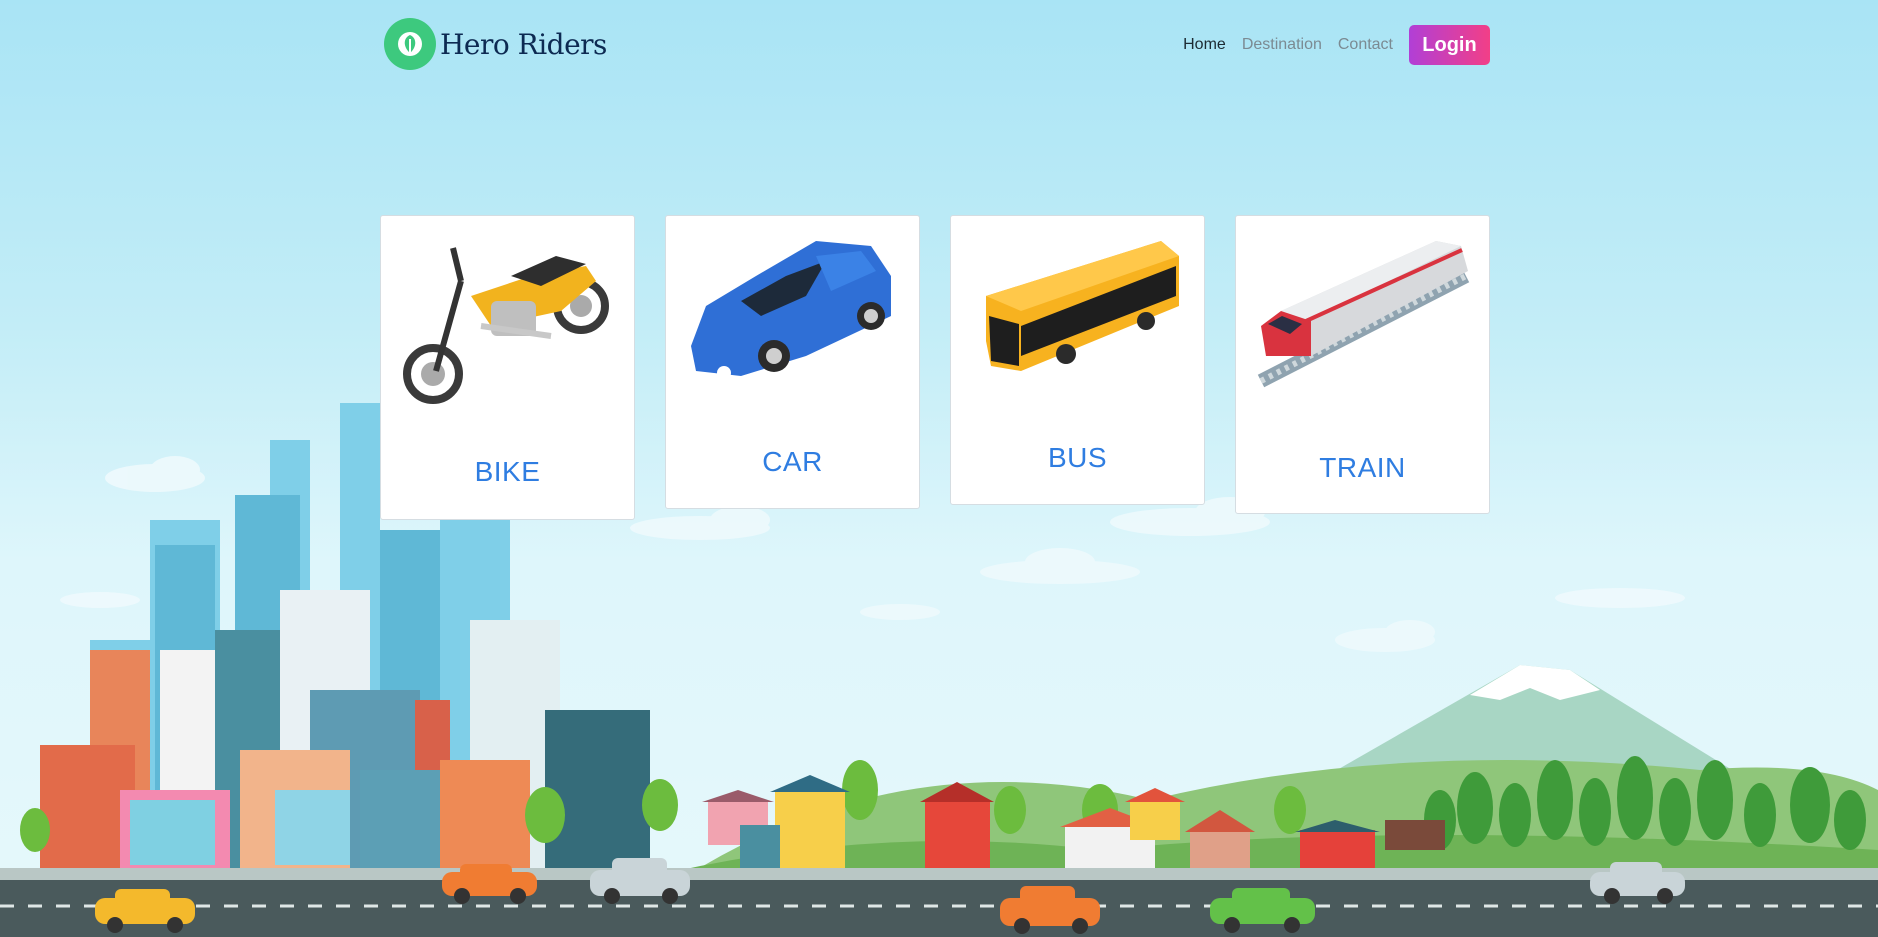 This screenshot has height=937, width=1878. I want to click on bus-icon, so click(1082, 306).